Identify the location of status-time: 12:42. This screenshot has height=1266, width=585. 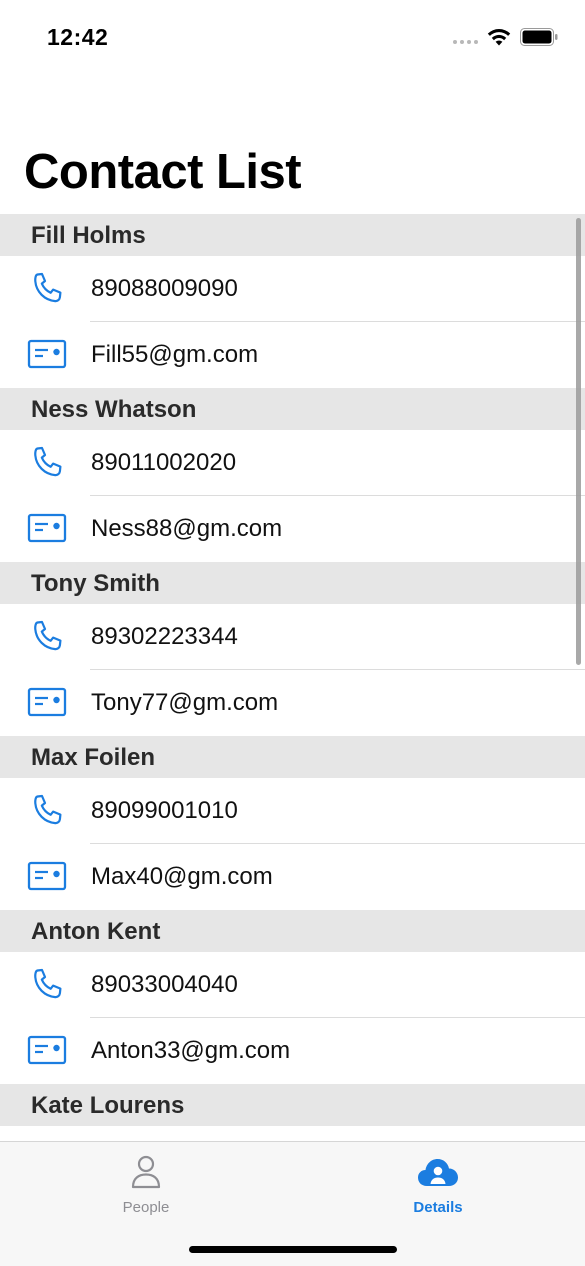
(78, 37).